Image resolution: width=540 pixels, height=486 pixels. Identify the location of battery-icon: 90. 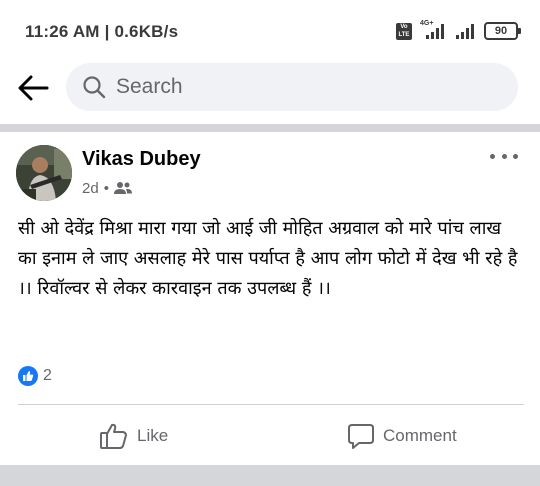
(502, 31).